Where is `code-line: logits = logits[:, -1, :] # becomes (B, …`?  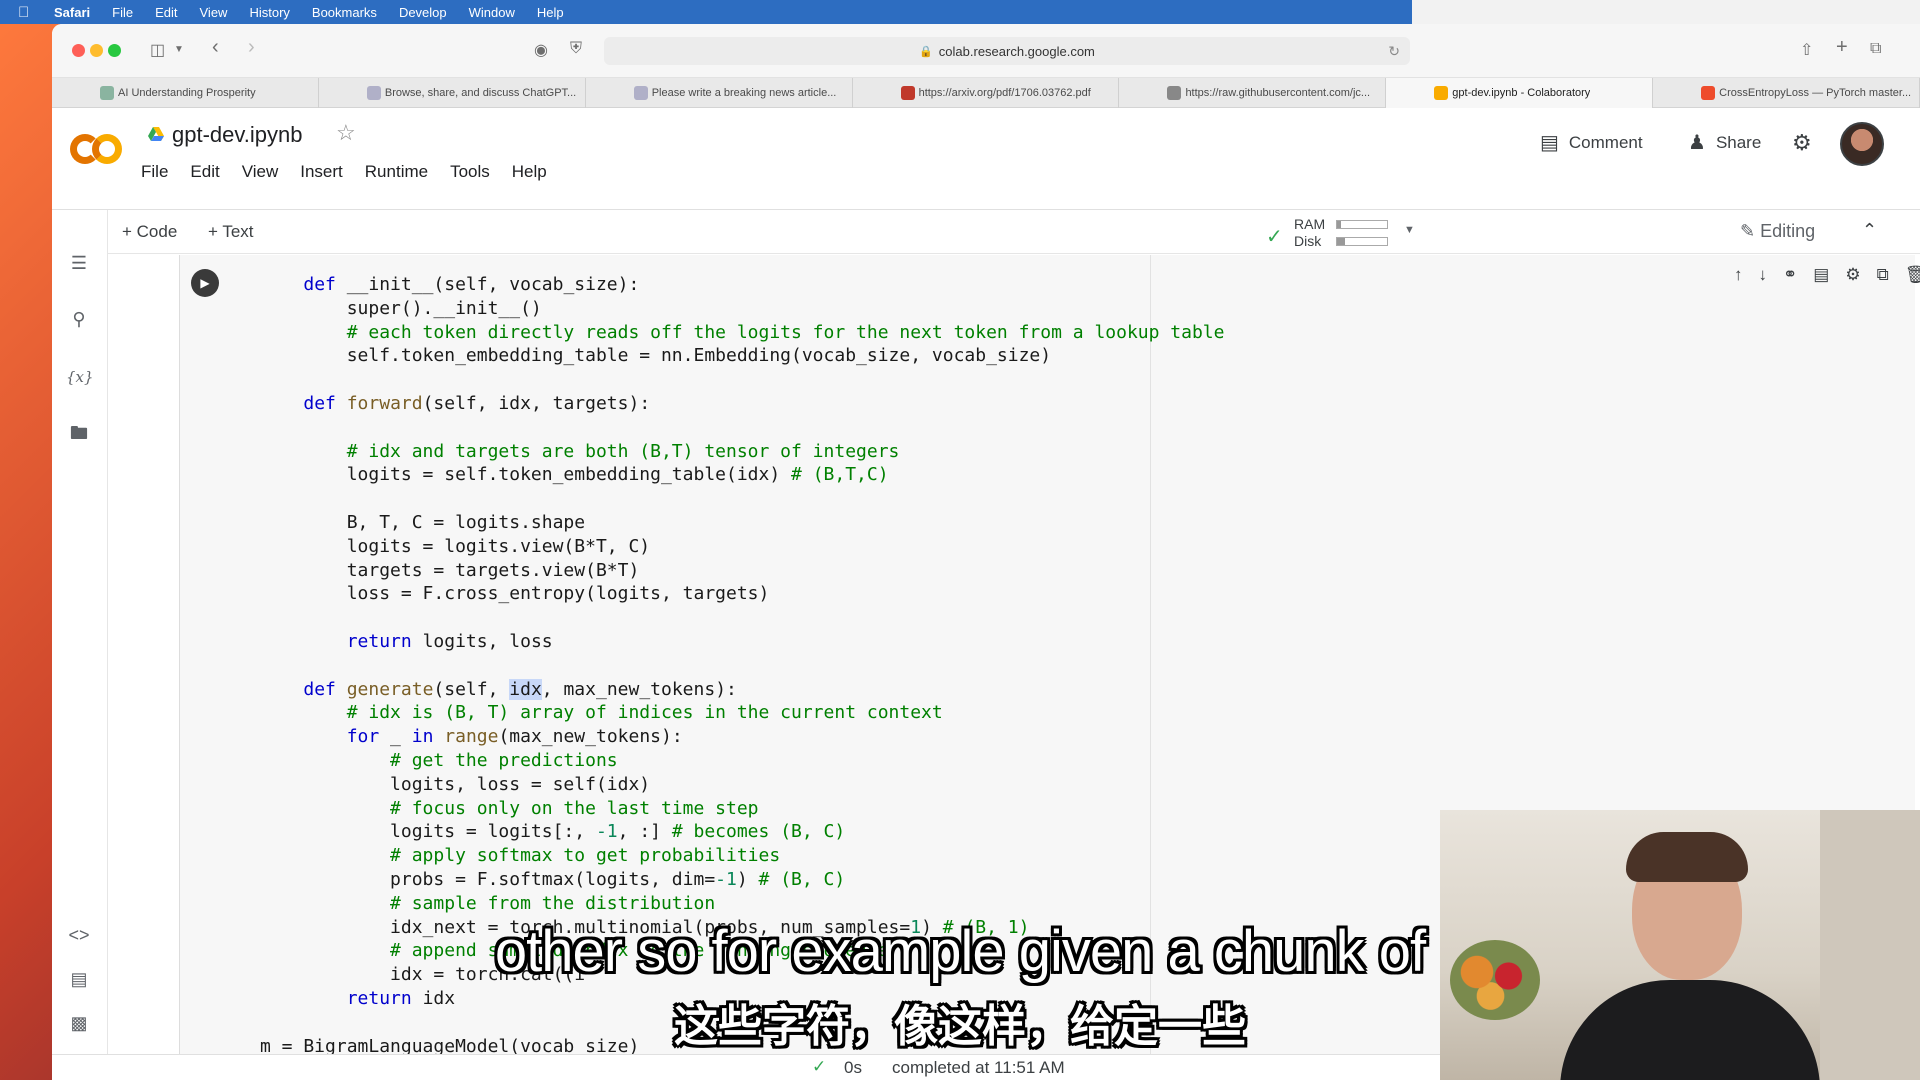 code-line: logits = logits[:, -1, :] # becomes (B, … is located at coordinates (553, 832).